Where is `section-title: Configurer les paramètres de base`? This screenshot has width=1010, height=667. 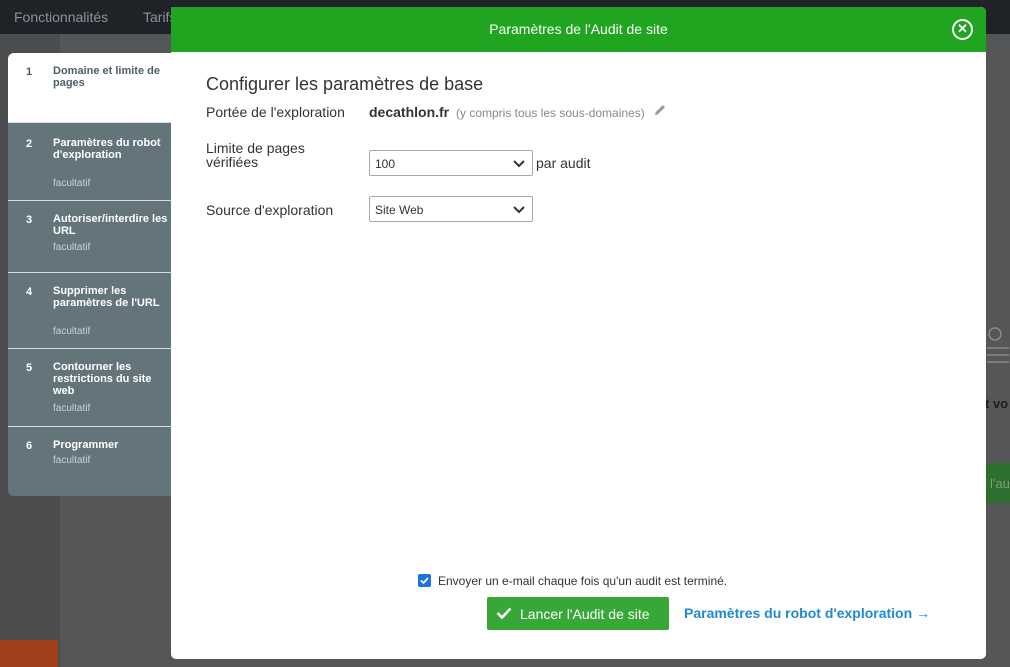 section-title: Configurer les paramètres de base is located at coordinates (344, 84).